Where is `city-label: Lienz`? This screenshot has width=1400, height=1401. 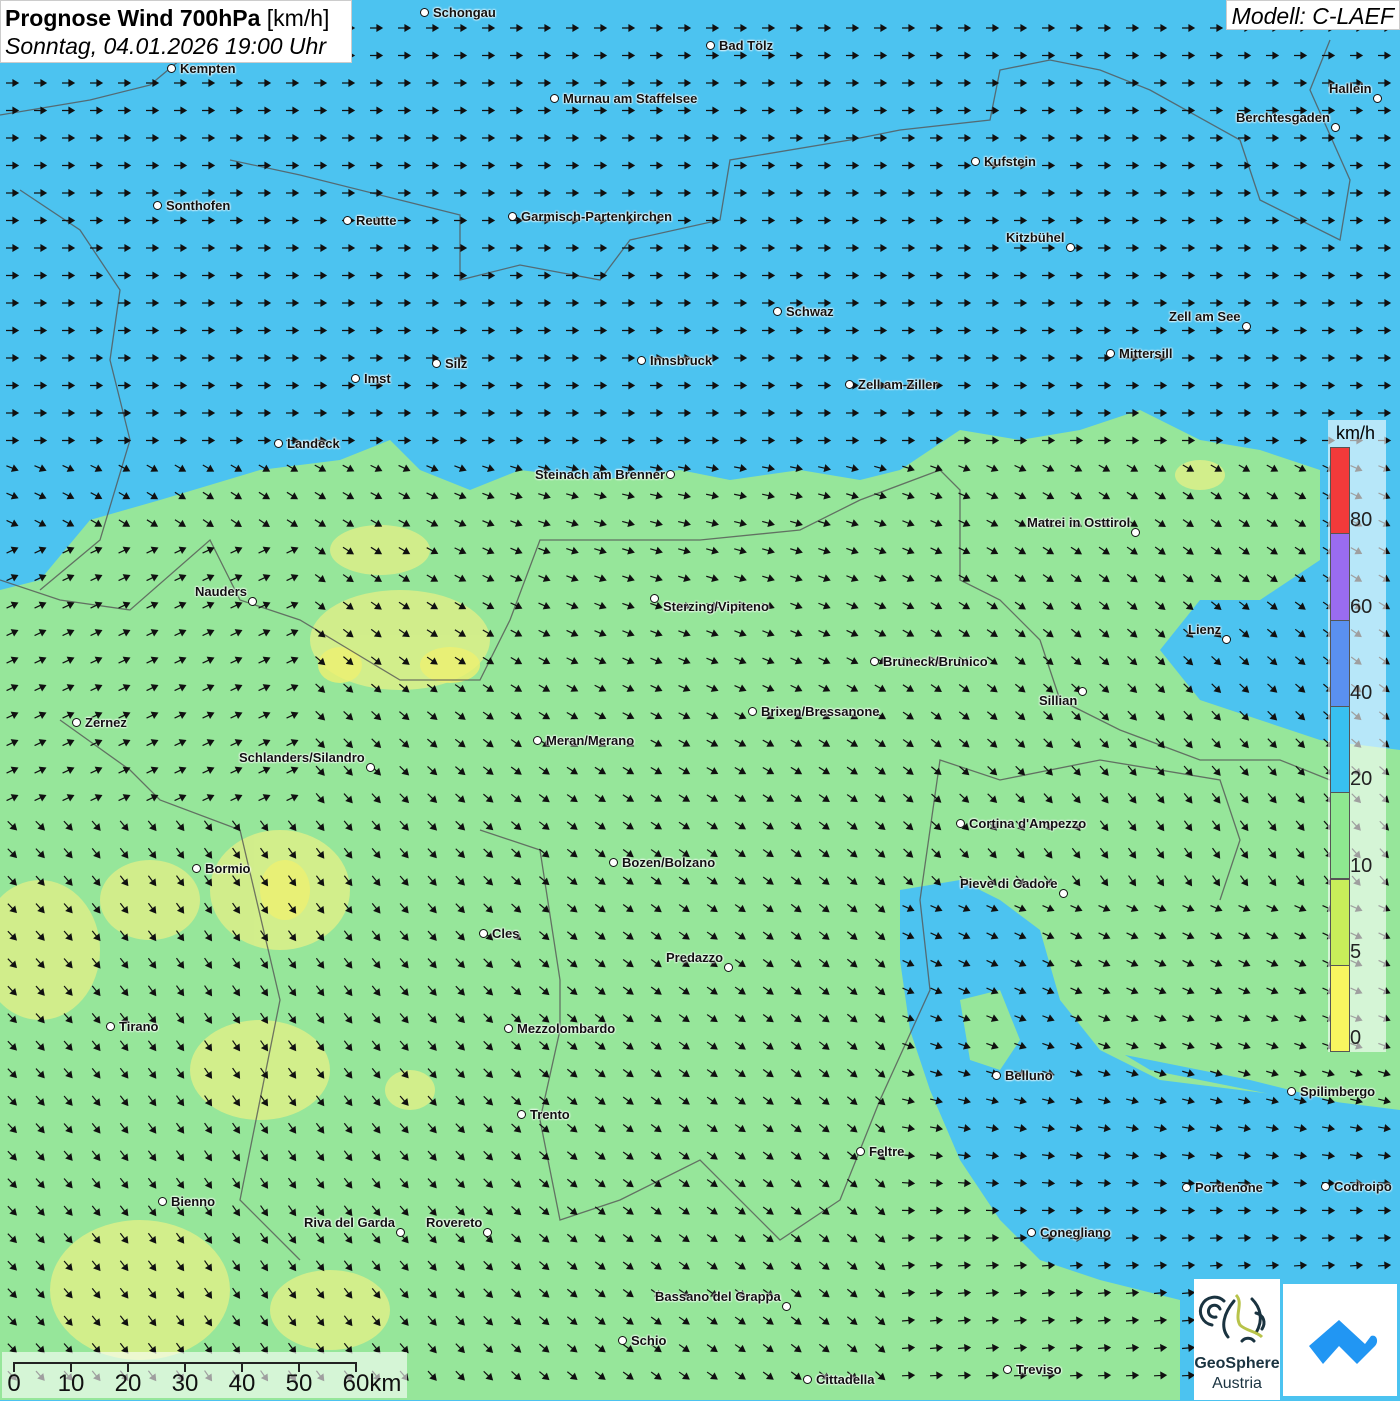
city-label: Lienz is located at coordinates (1205, 629).